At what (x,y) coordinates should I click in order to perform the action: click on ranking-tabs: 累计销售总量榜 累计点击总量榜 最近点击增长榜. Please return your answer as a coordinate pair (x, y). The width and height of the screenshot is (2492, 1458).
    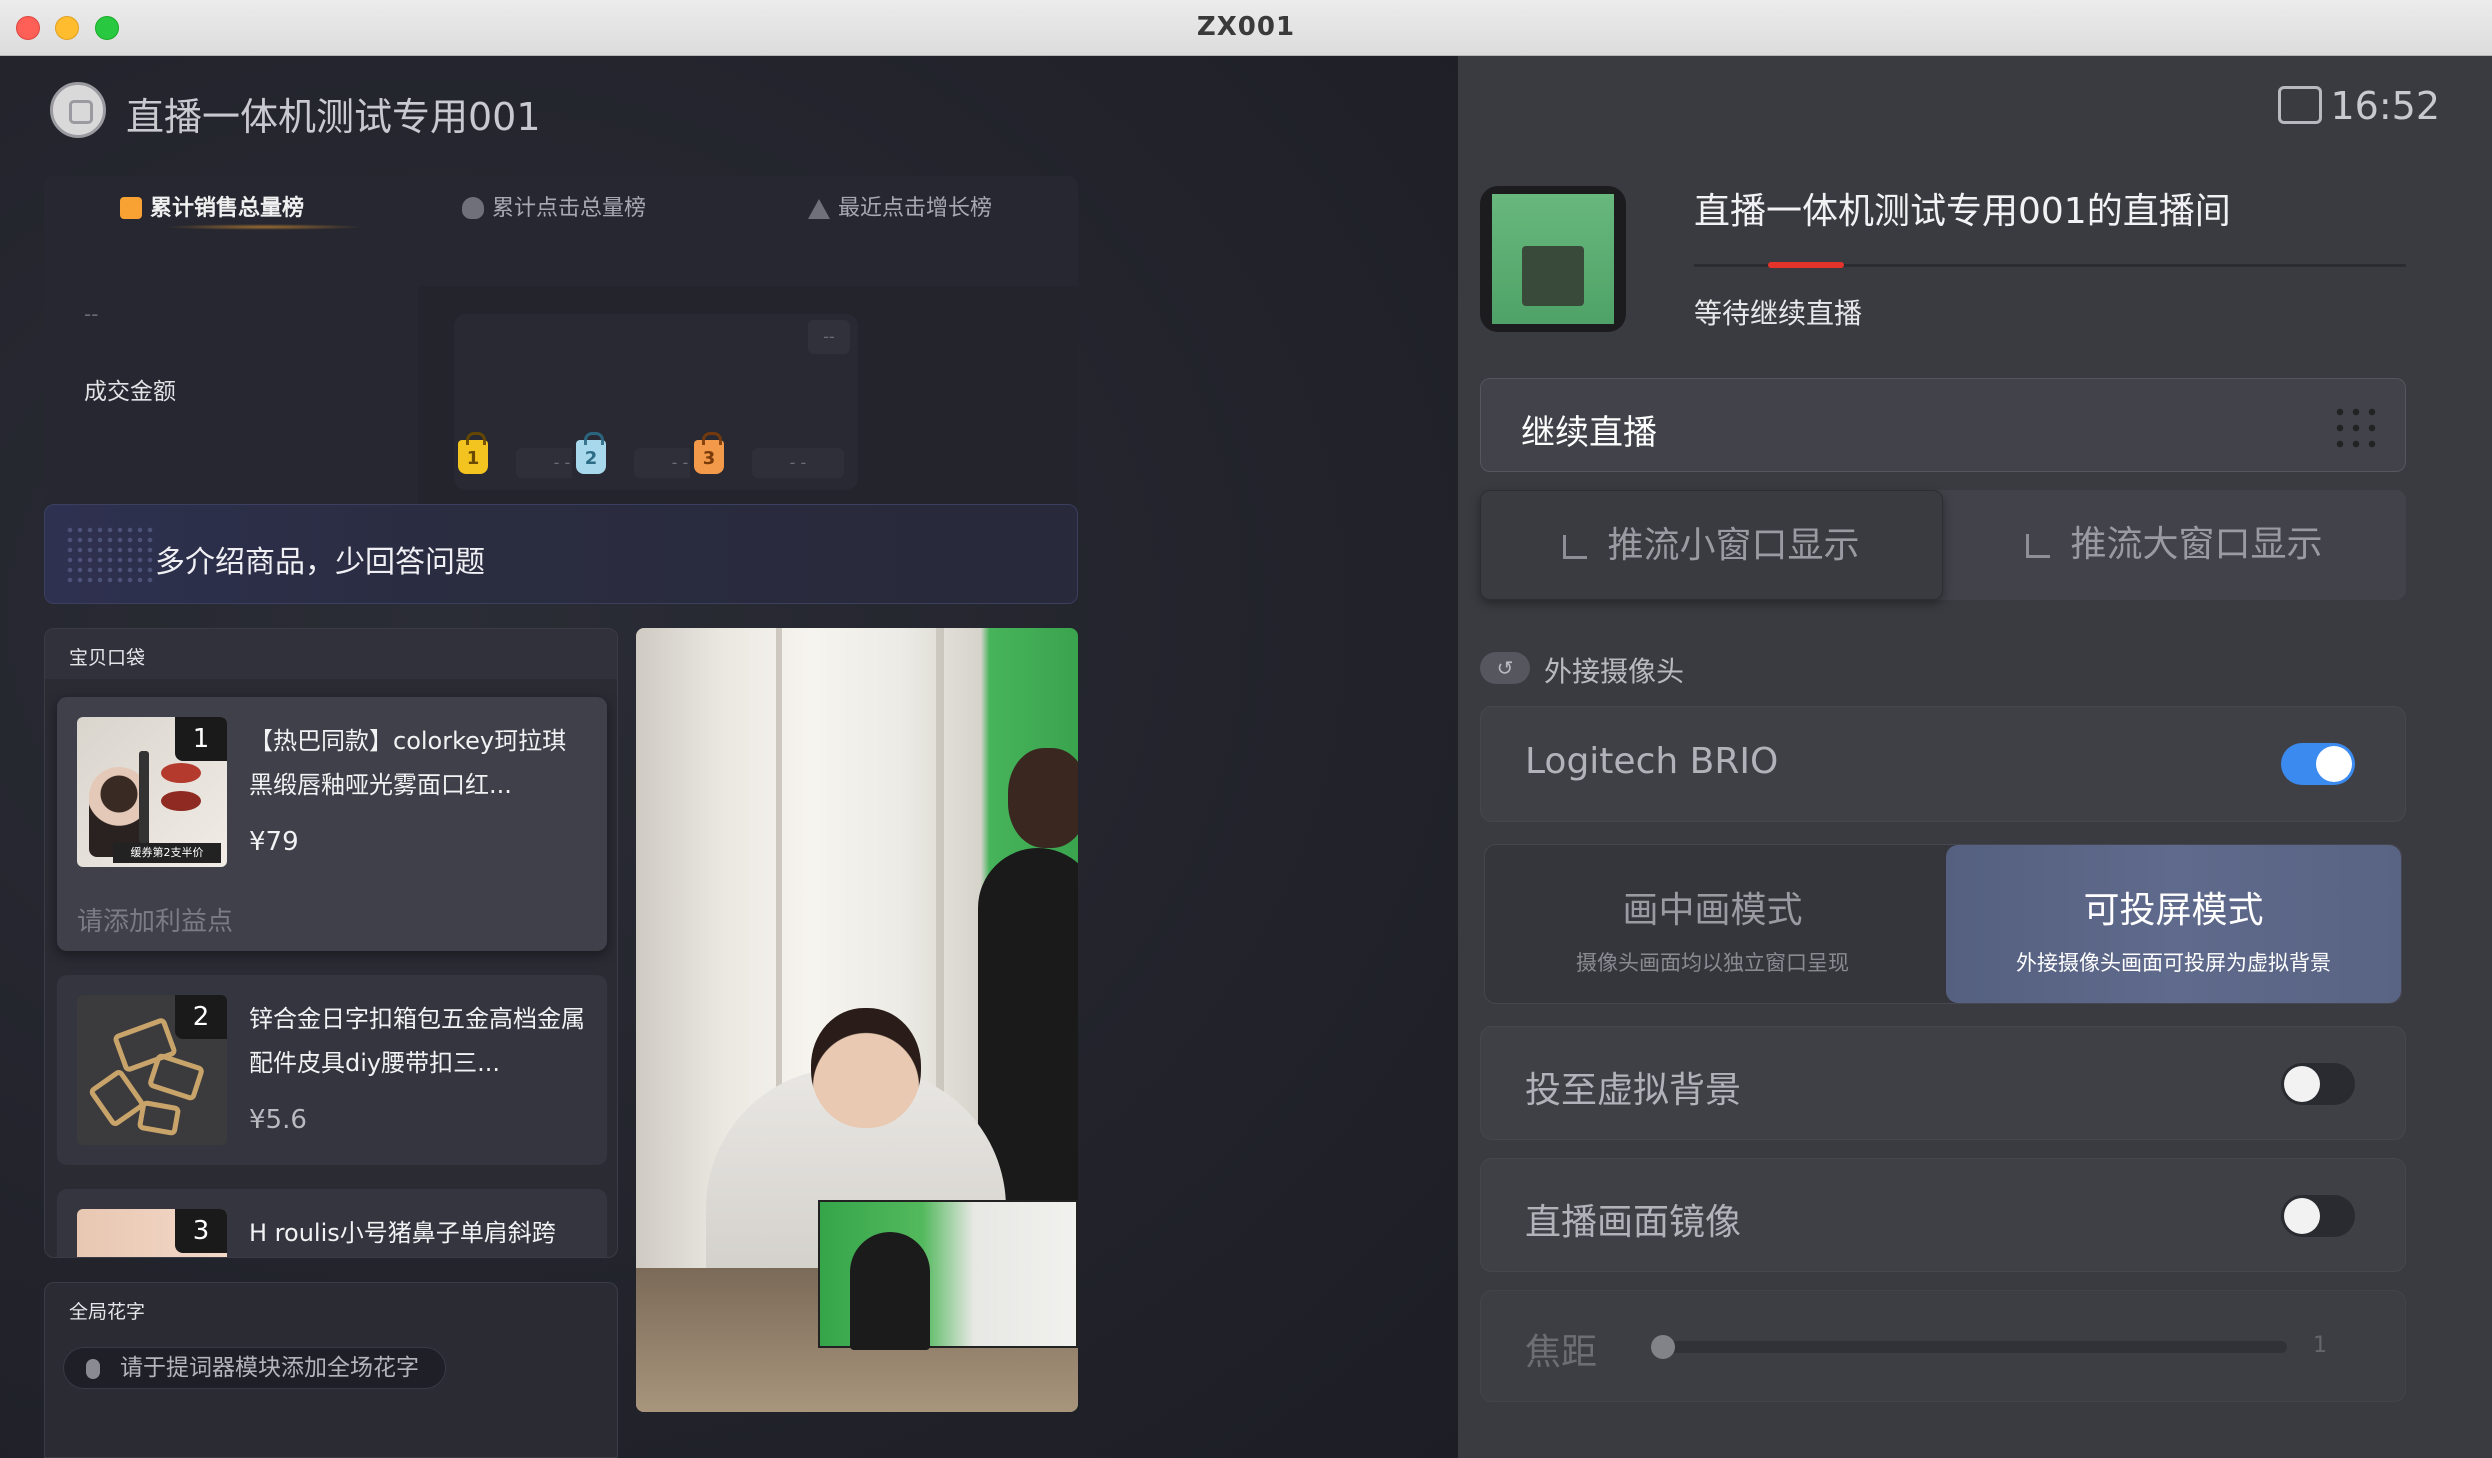
    Looking at the image, I should click on (561, 204).